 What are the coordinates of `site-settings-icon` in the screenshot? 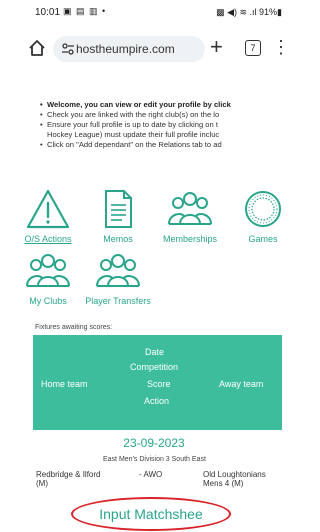 It's located at (68, 49).